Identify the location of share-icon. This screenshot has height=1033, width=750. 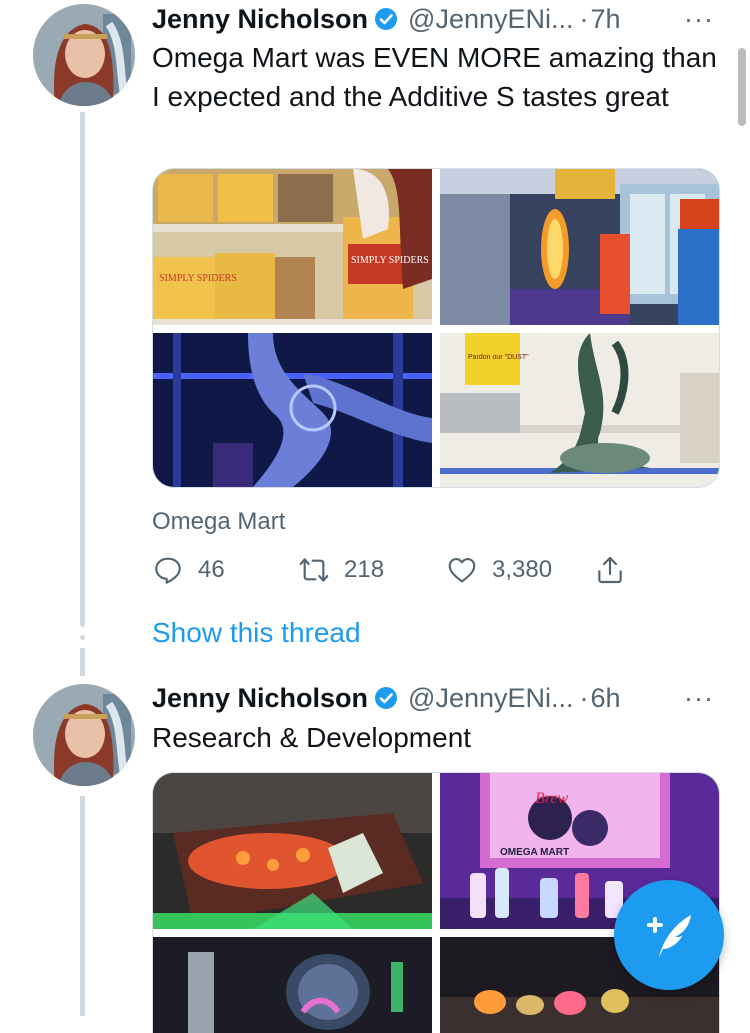
(610, 570).